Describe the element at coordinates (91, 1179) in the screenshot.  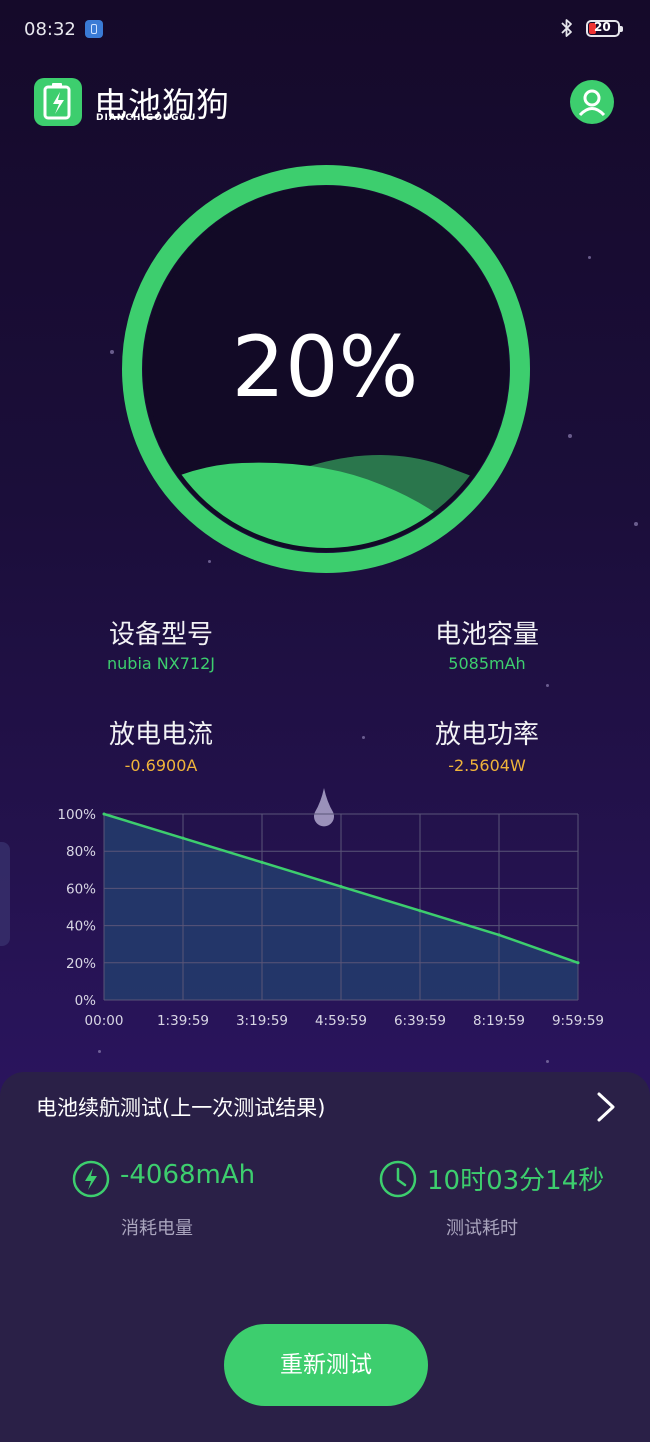
I see `lightning-icon` at that location.